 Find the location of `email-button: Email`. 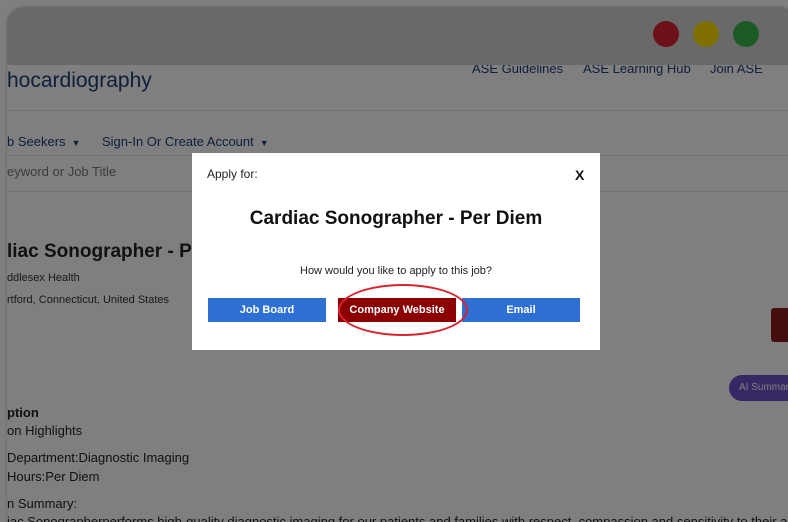

email-button: Email is located at coordinates (521, 310).